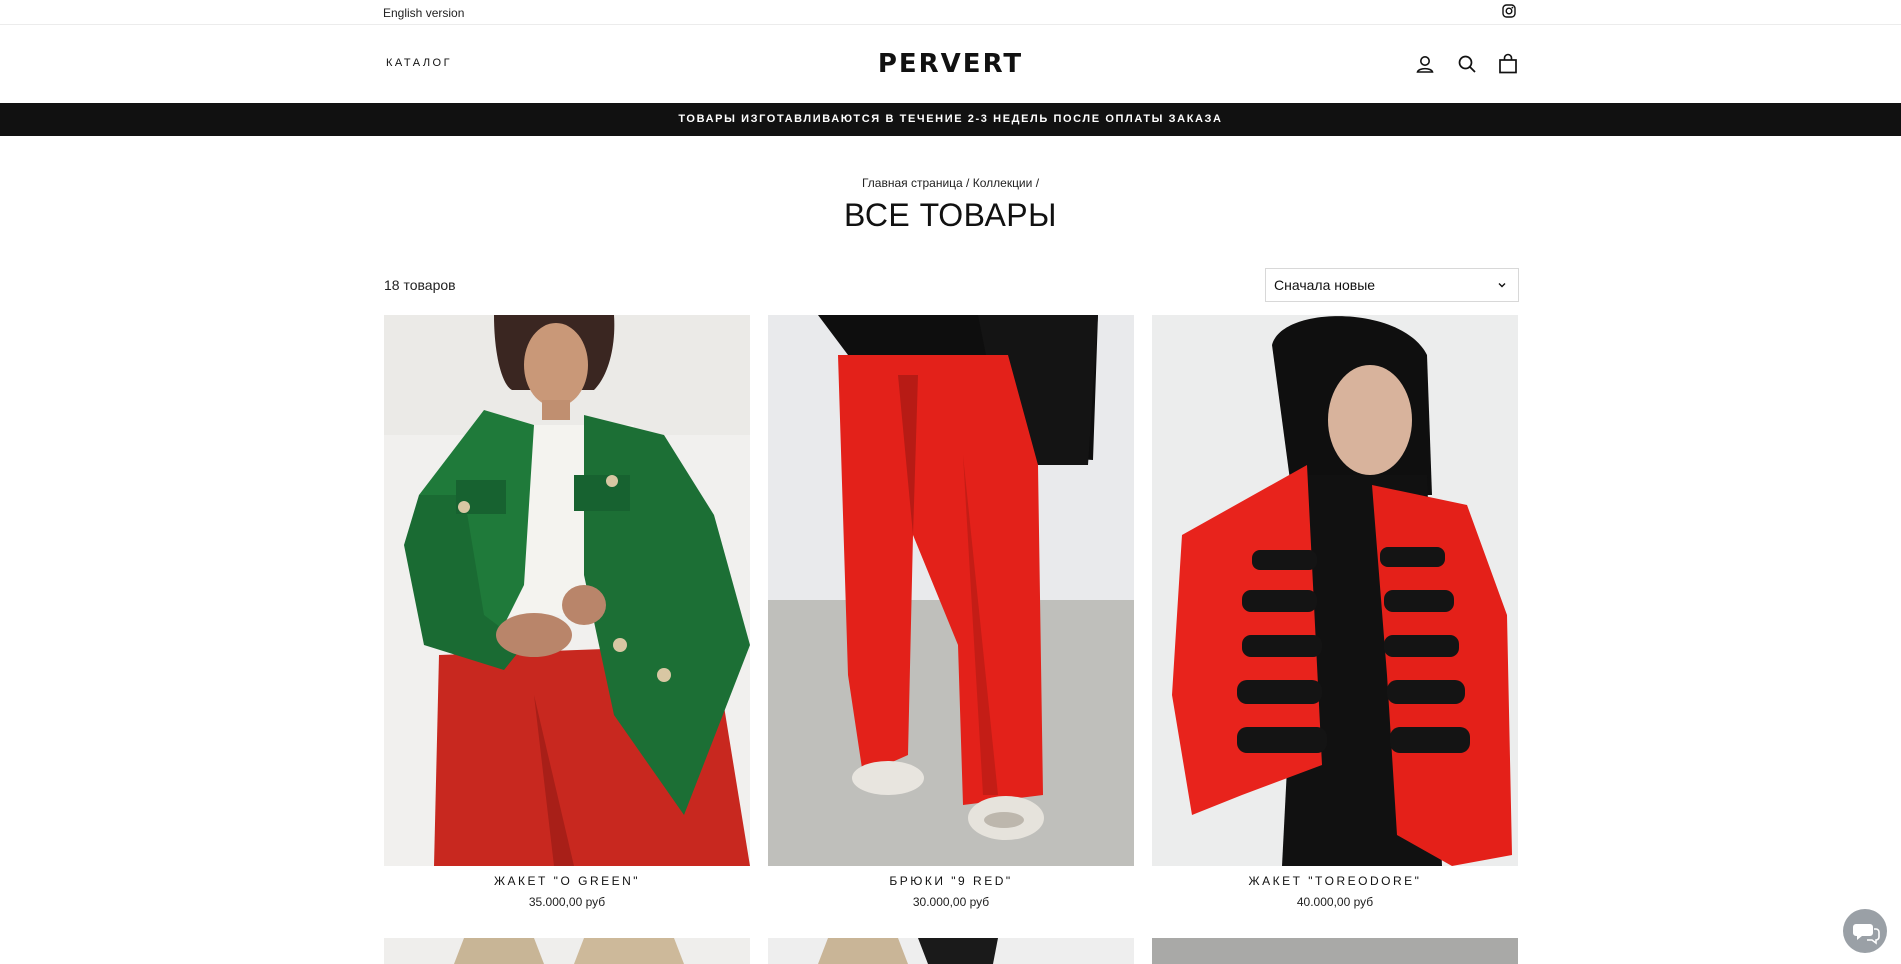 This screenshot has width=1901, height=964. Describe the element at coordinates (950, 12) in the screenshot. I see `utility-bar: English version` at that location.